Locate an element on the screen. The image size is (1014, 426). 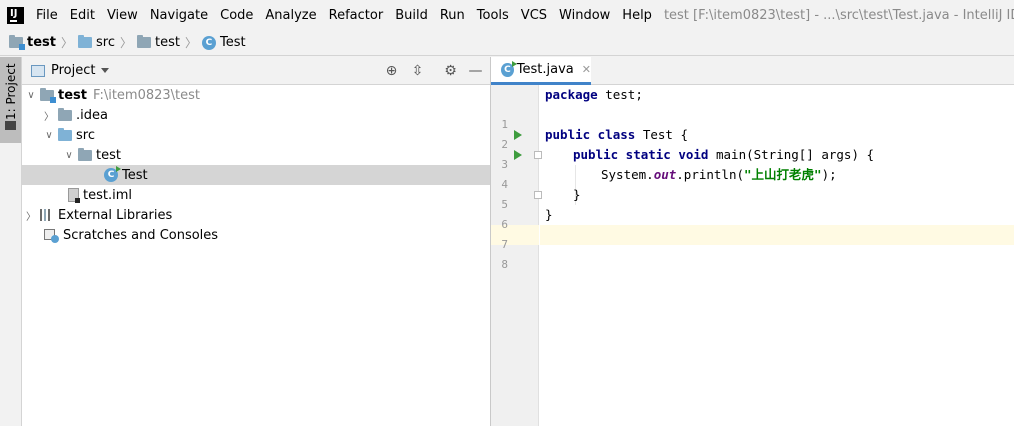
tree-item-class: C Test is located at coordinates (256, 175).